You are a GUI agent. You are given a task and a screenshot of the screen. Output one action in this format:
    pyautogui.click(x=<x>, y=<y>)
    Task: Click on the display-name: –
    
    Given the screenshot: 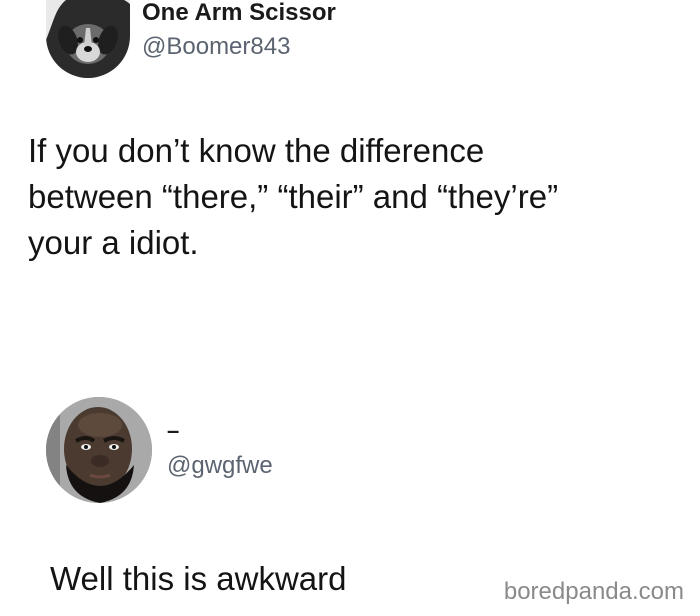 What is the action you would take?
    pyautogui.click(x=173, y=431)
    